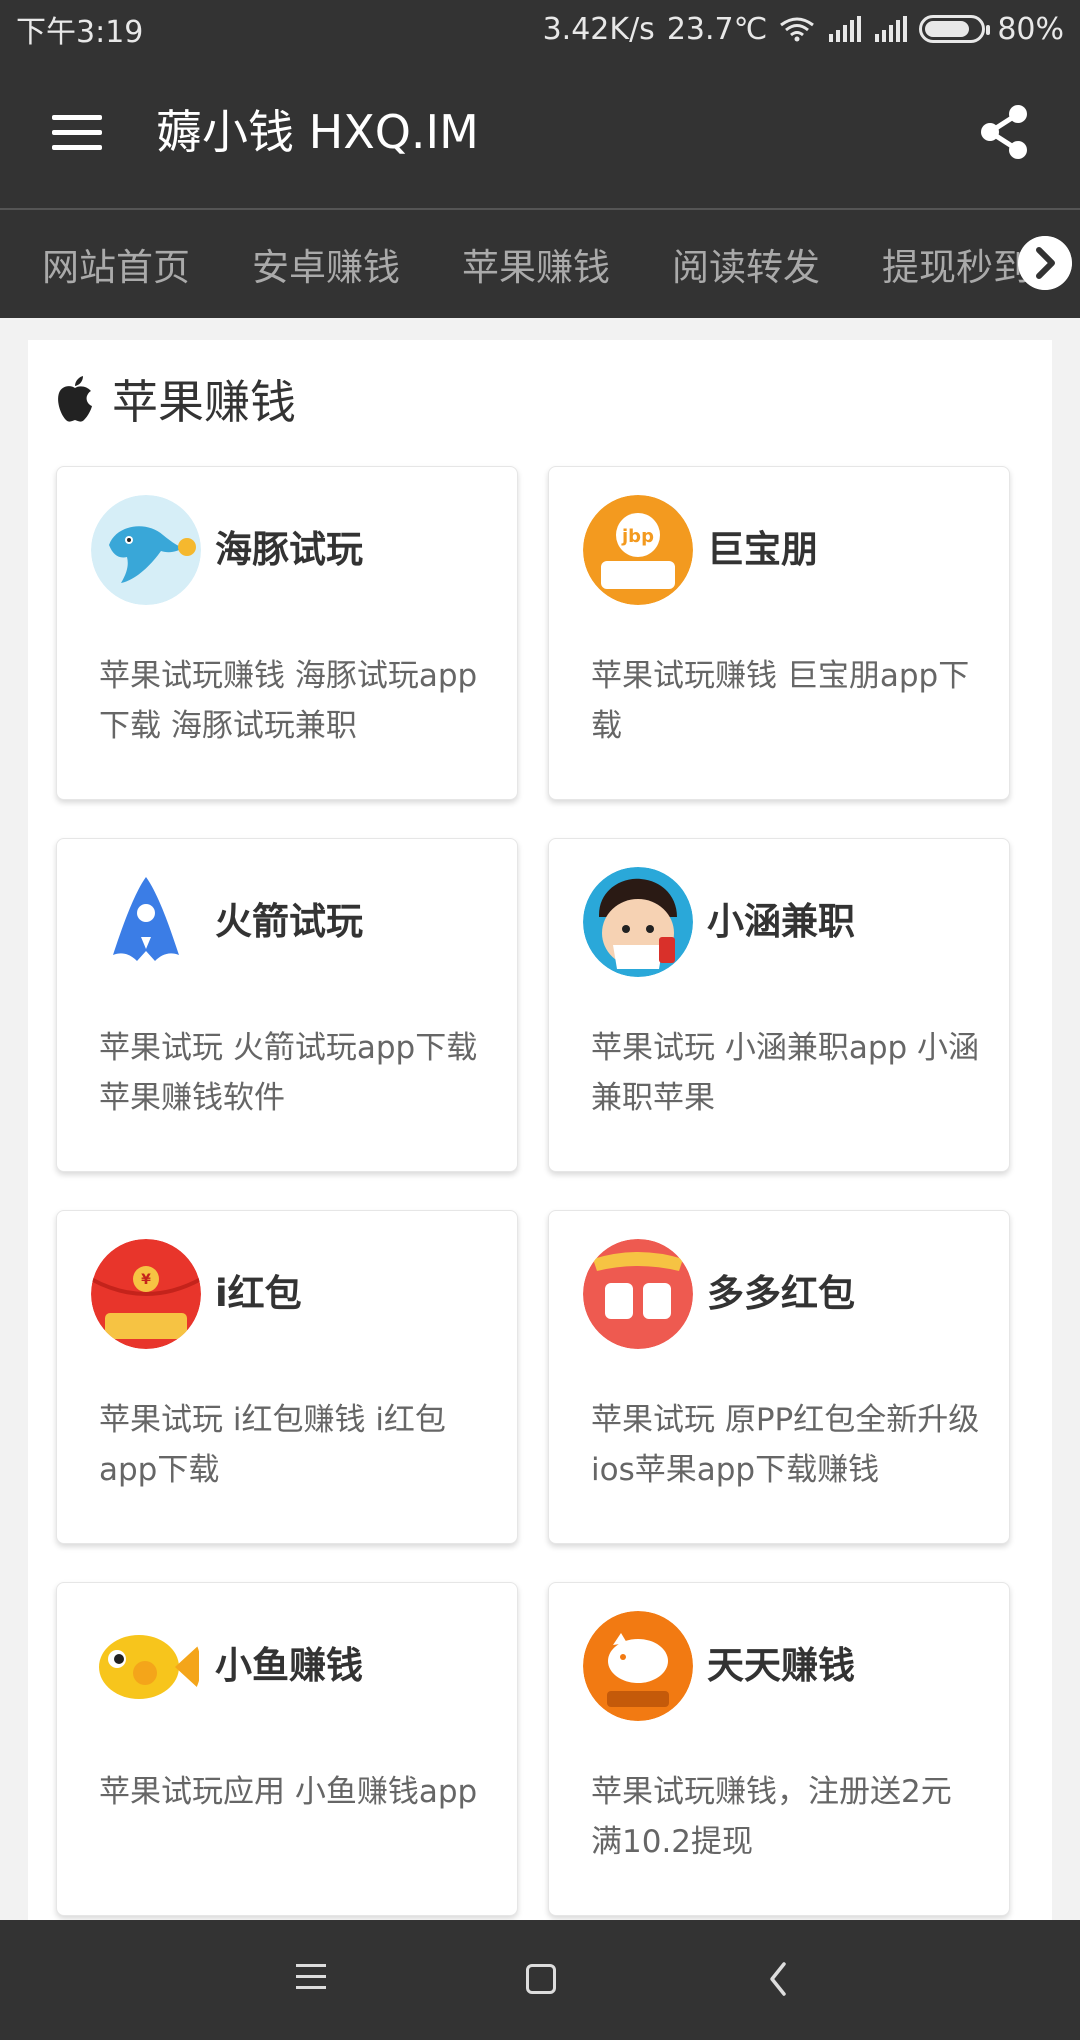 The image size is (1080, 2040). Describe the element at coordinates (146, 1294) in the screenshot. I see `red-packet-icon: ¥` at that location.